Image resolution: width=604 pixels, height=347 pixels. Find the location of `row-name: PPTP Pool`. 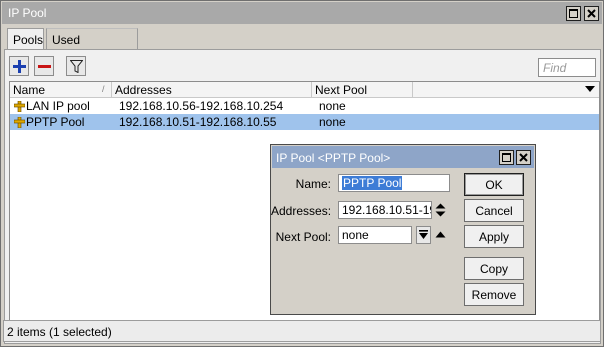

row-name: PPTP Pool is located at coordinates (55, 122).